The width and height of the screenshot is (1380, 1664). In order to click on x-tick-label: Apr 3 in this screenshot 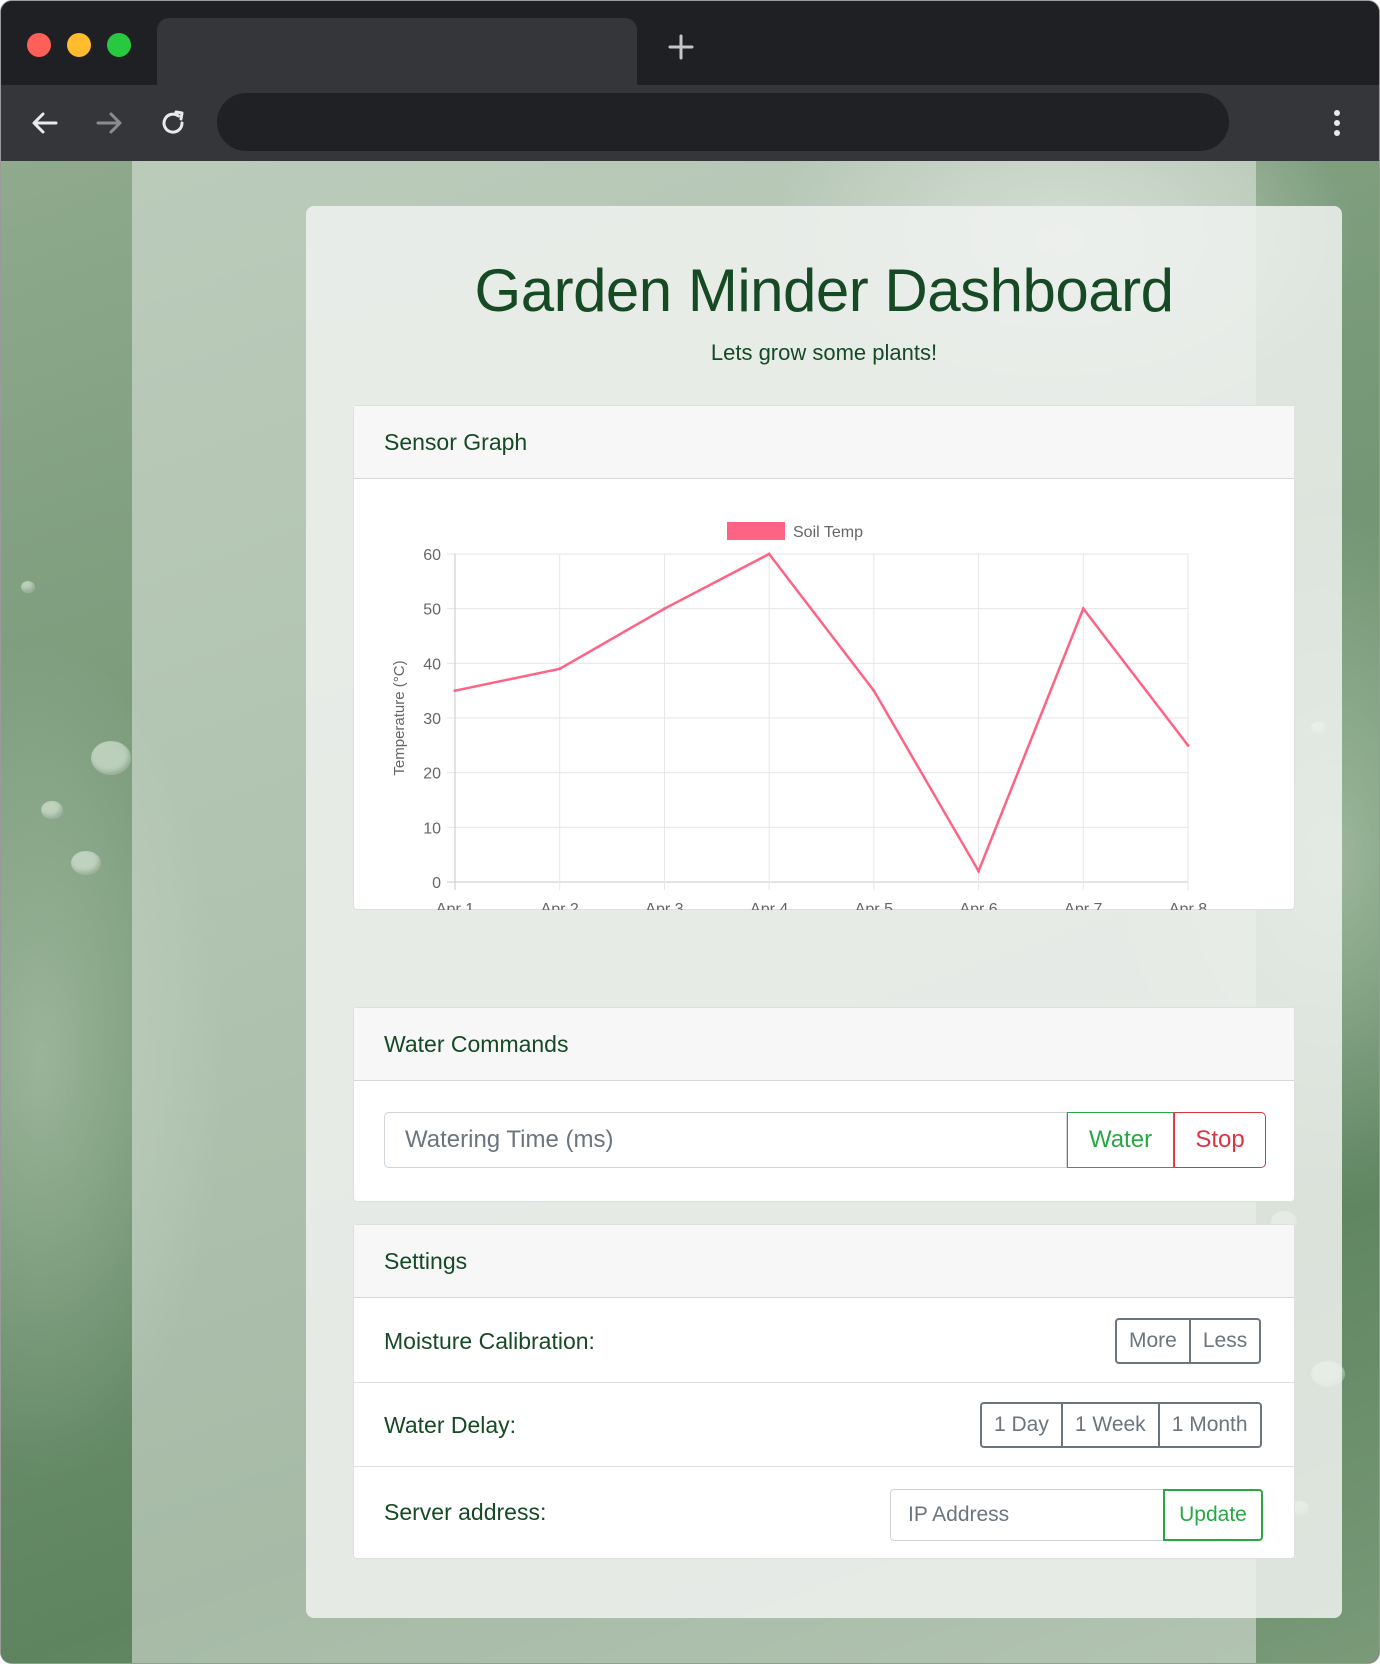, I will do `click(664, 905)`.